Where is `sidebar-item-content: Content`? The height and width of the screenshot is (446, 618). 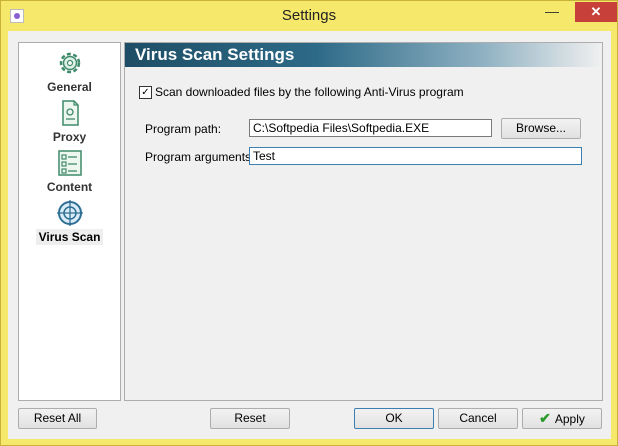 sidebar-item-content: Content is located at coordinates (69, 171).